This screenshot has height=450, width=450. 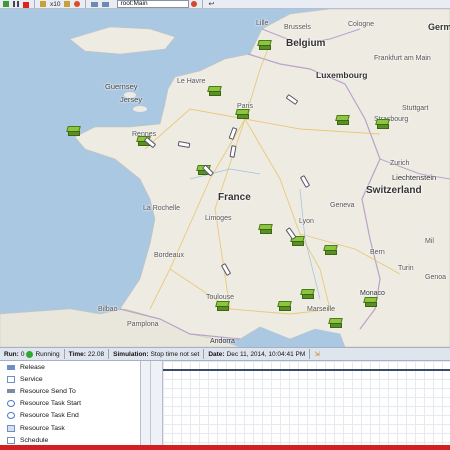 I want to click on splitter-line, so click(x=150, y=405).